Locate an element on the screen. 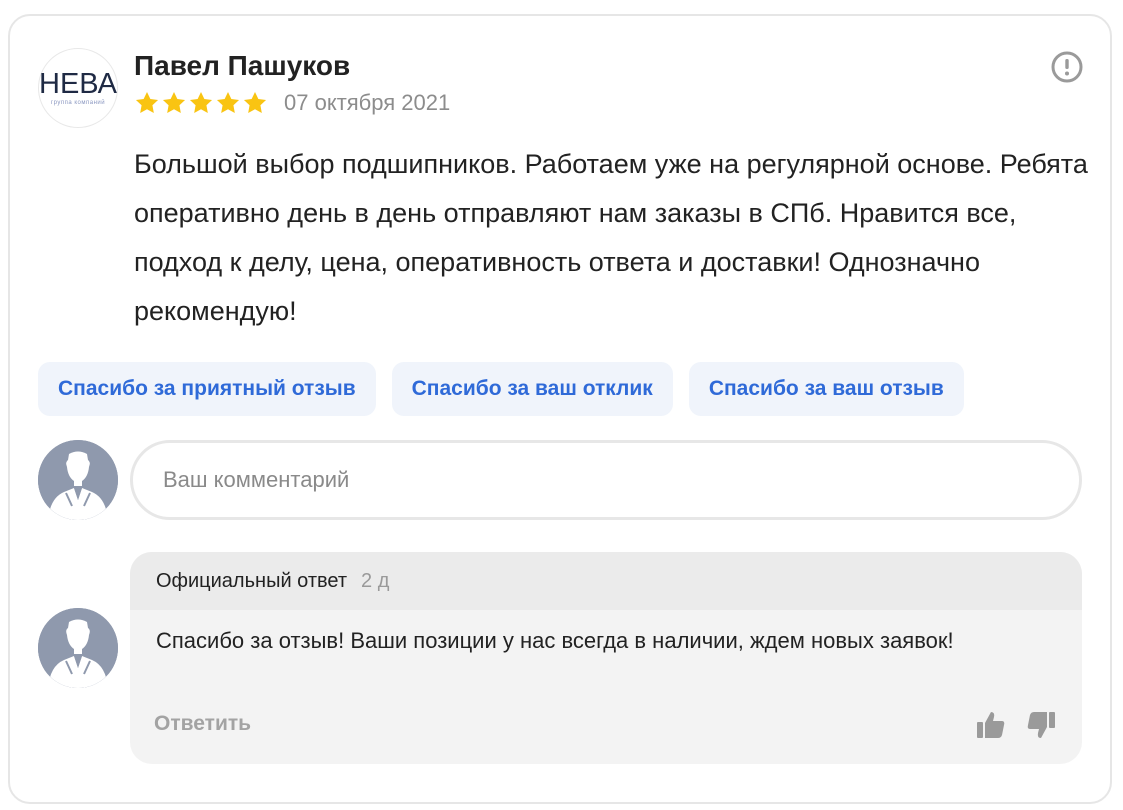 The width and height of the screenshot is (1123, 810). user-avatar is located at coordinates (78, 480).